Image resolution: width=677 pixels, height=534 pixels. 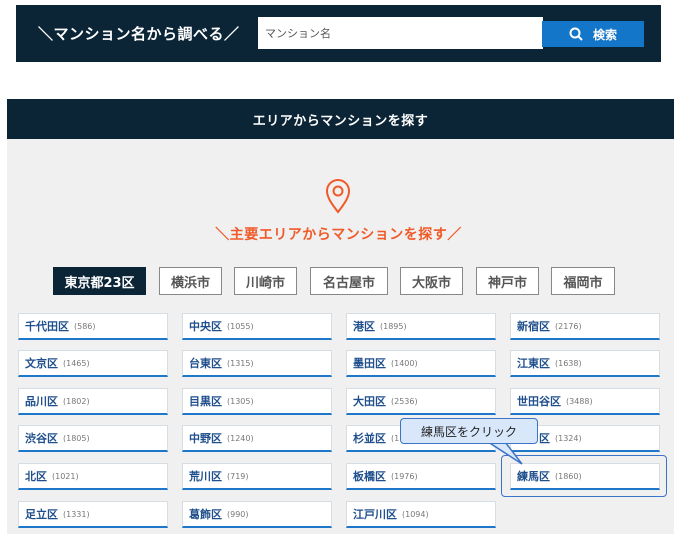 What do you see at coordinates (415, 514) in the screenshot?
I see `ward-count: (1094)` at bounding box center [415, 514].